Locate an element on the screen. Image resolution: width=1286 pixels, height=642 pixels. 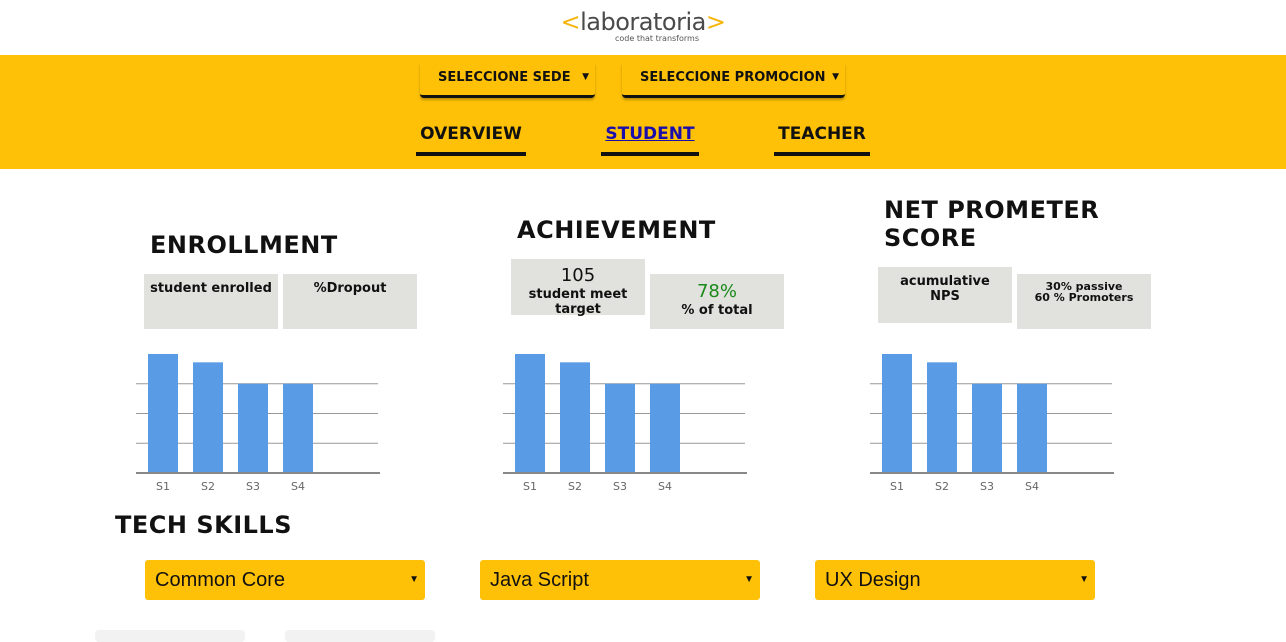
logo-tagline: code that transforms is located at coordinates (656, 38).